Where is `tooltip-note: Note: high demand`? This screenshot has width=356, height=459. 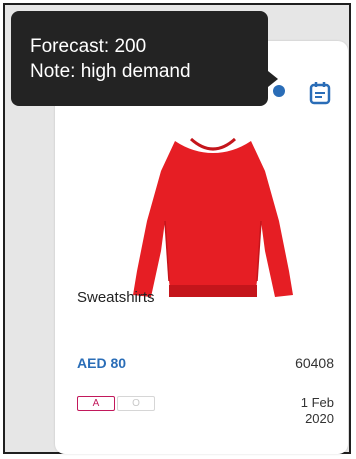 tooltip-note: Note: high demand is located at coordinates (110, 71).